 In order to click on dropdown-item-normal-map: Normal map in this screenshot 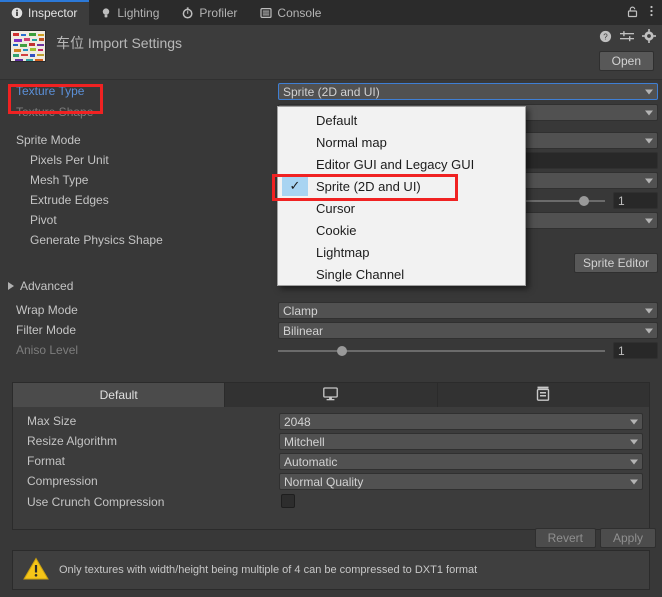, I will do `click(401, 142)`.